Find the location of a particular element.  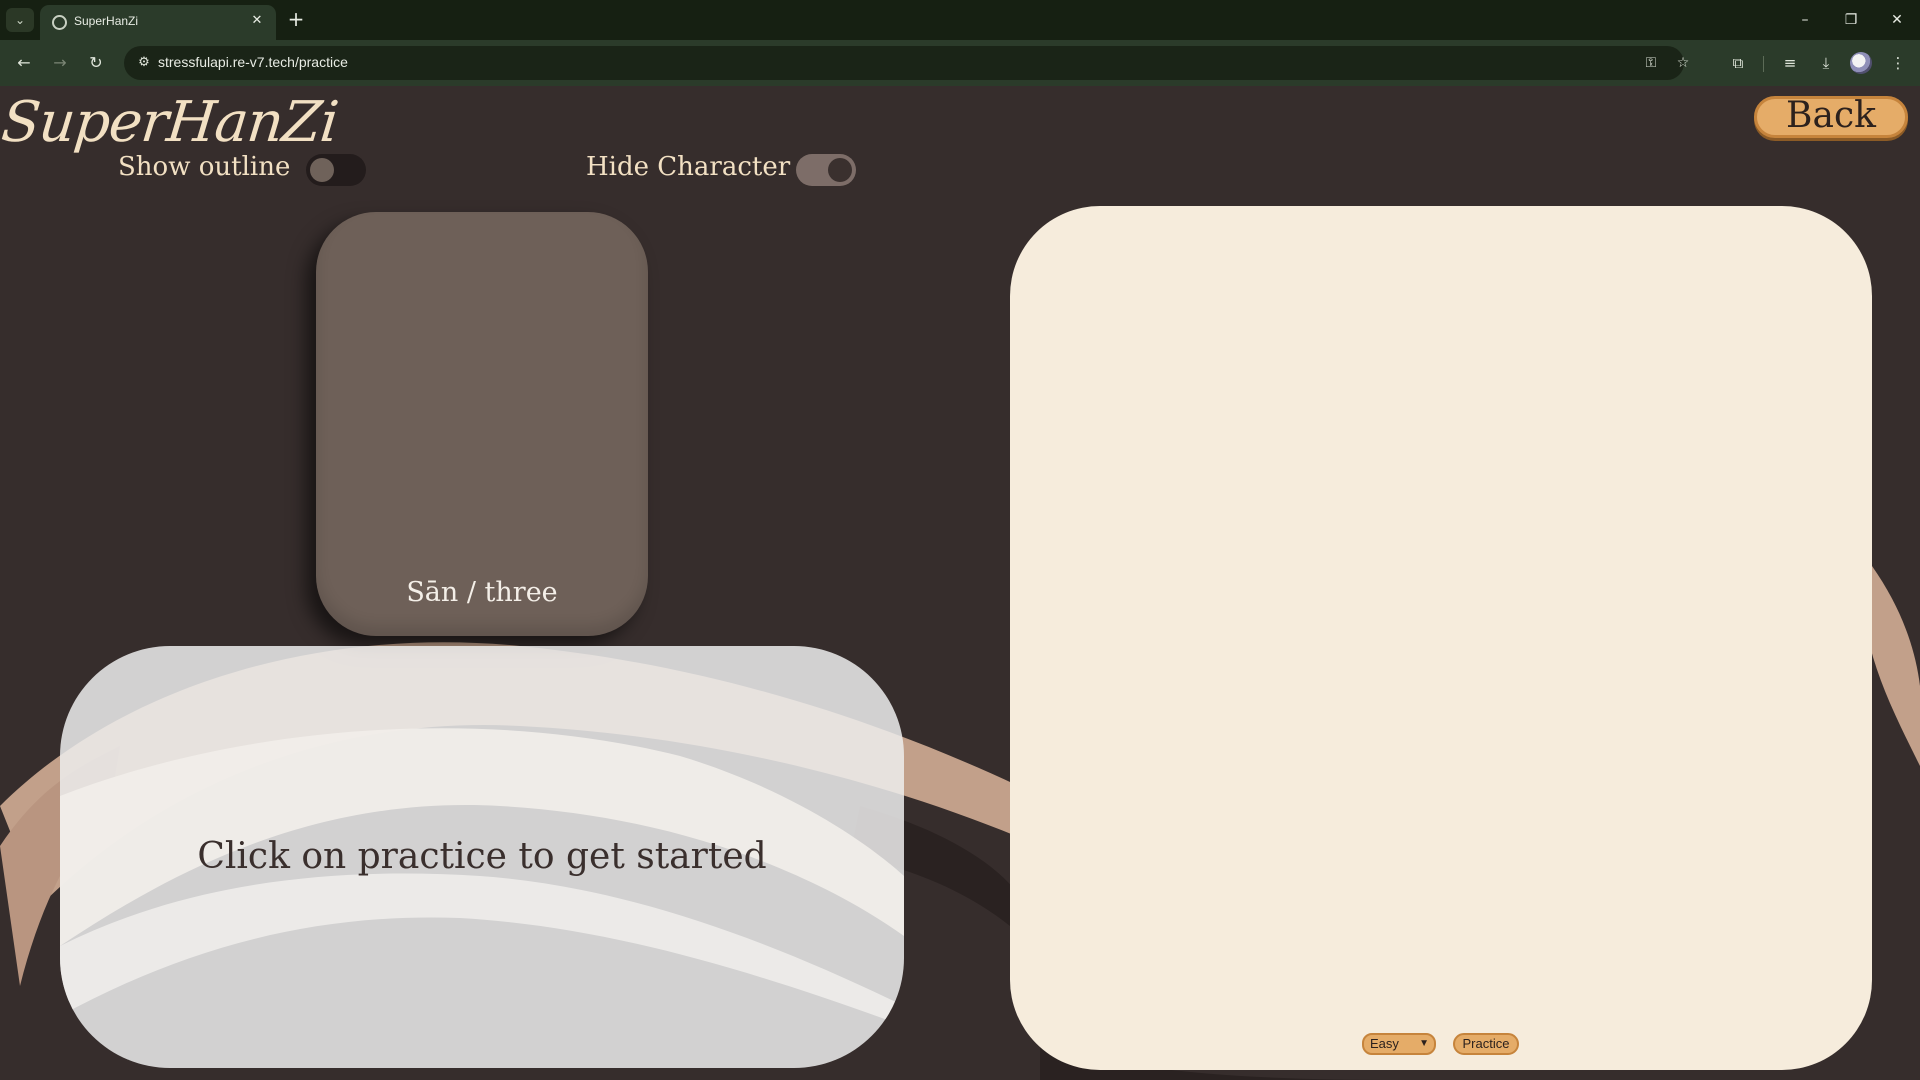

back-button: Back is located at coordinates (1831, 117).